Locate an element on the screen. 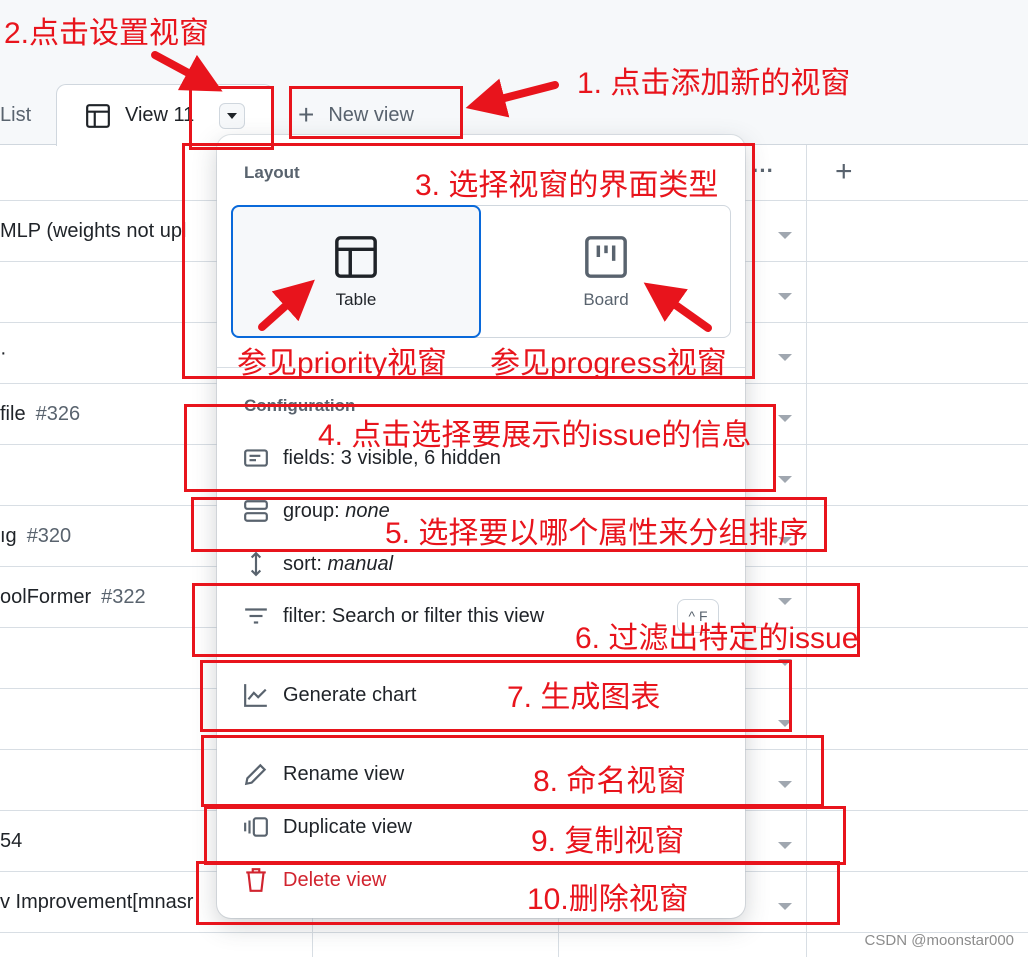 Image resolution: width=1028 pixels, height=957 pixels. group-icon is located at coordinates (256, 511).